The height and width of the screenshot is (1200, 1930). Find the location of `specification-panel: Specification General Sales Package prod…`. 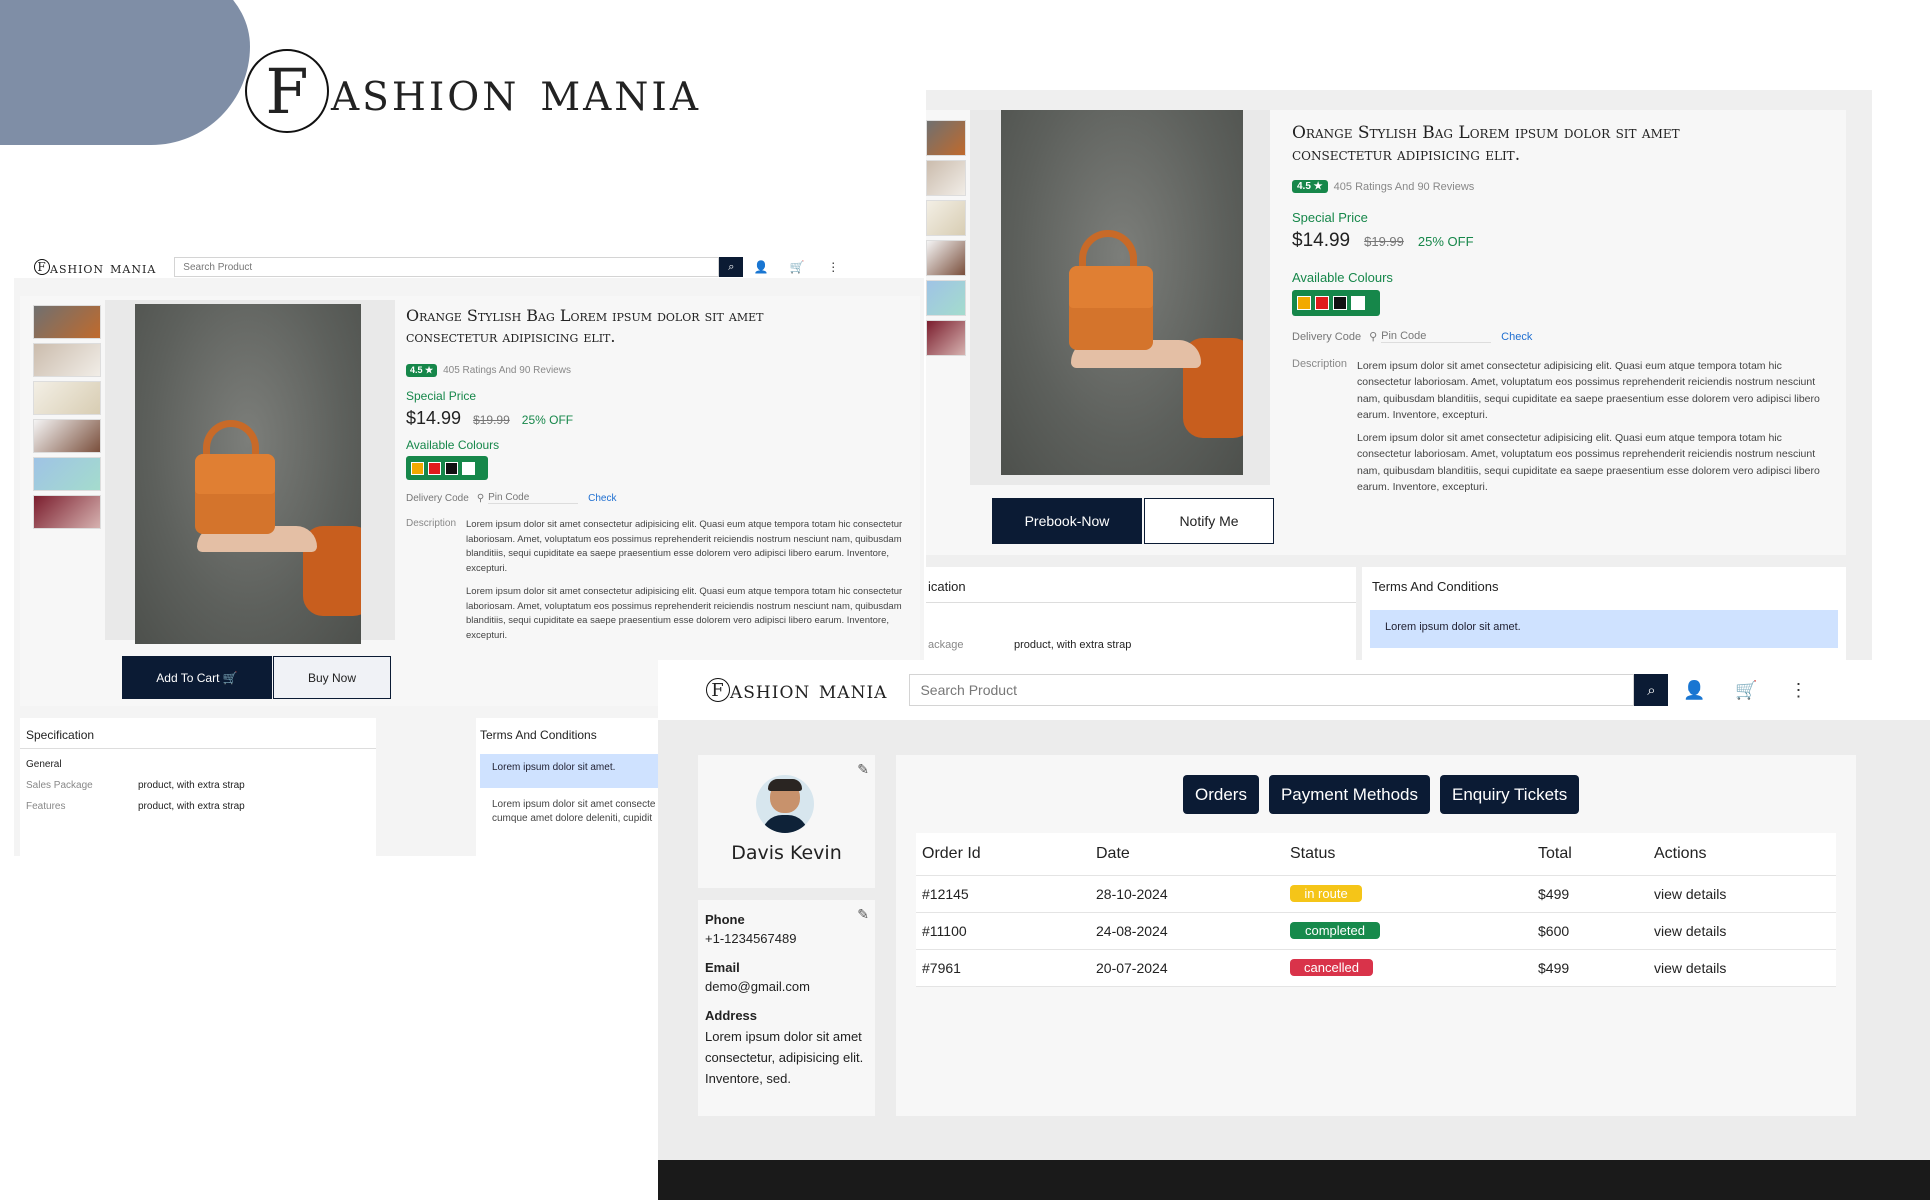

specification-panel: Specification General Sales Package prod… is located at coordinates (198, 787).